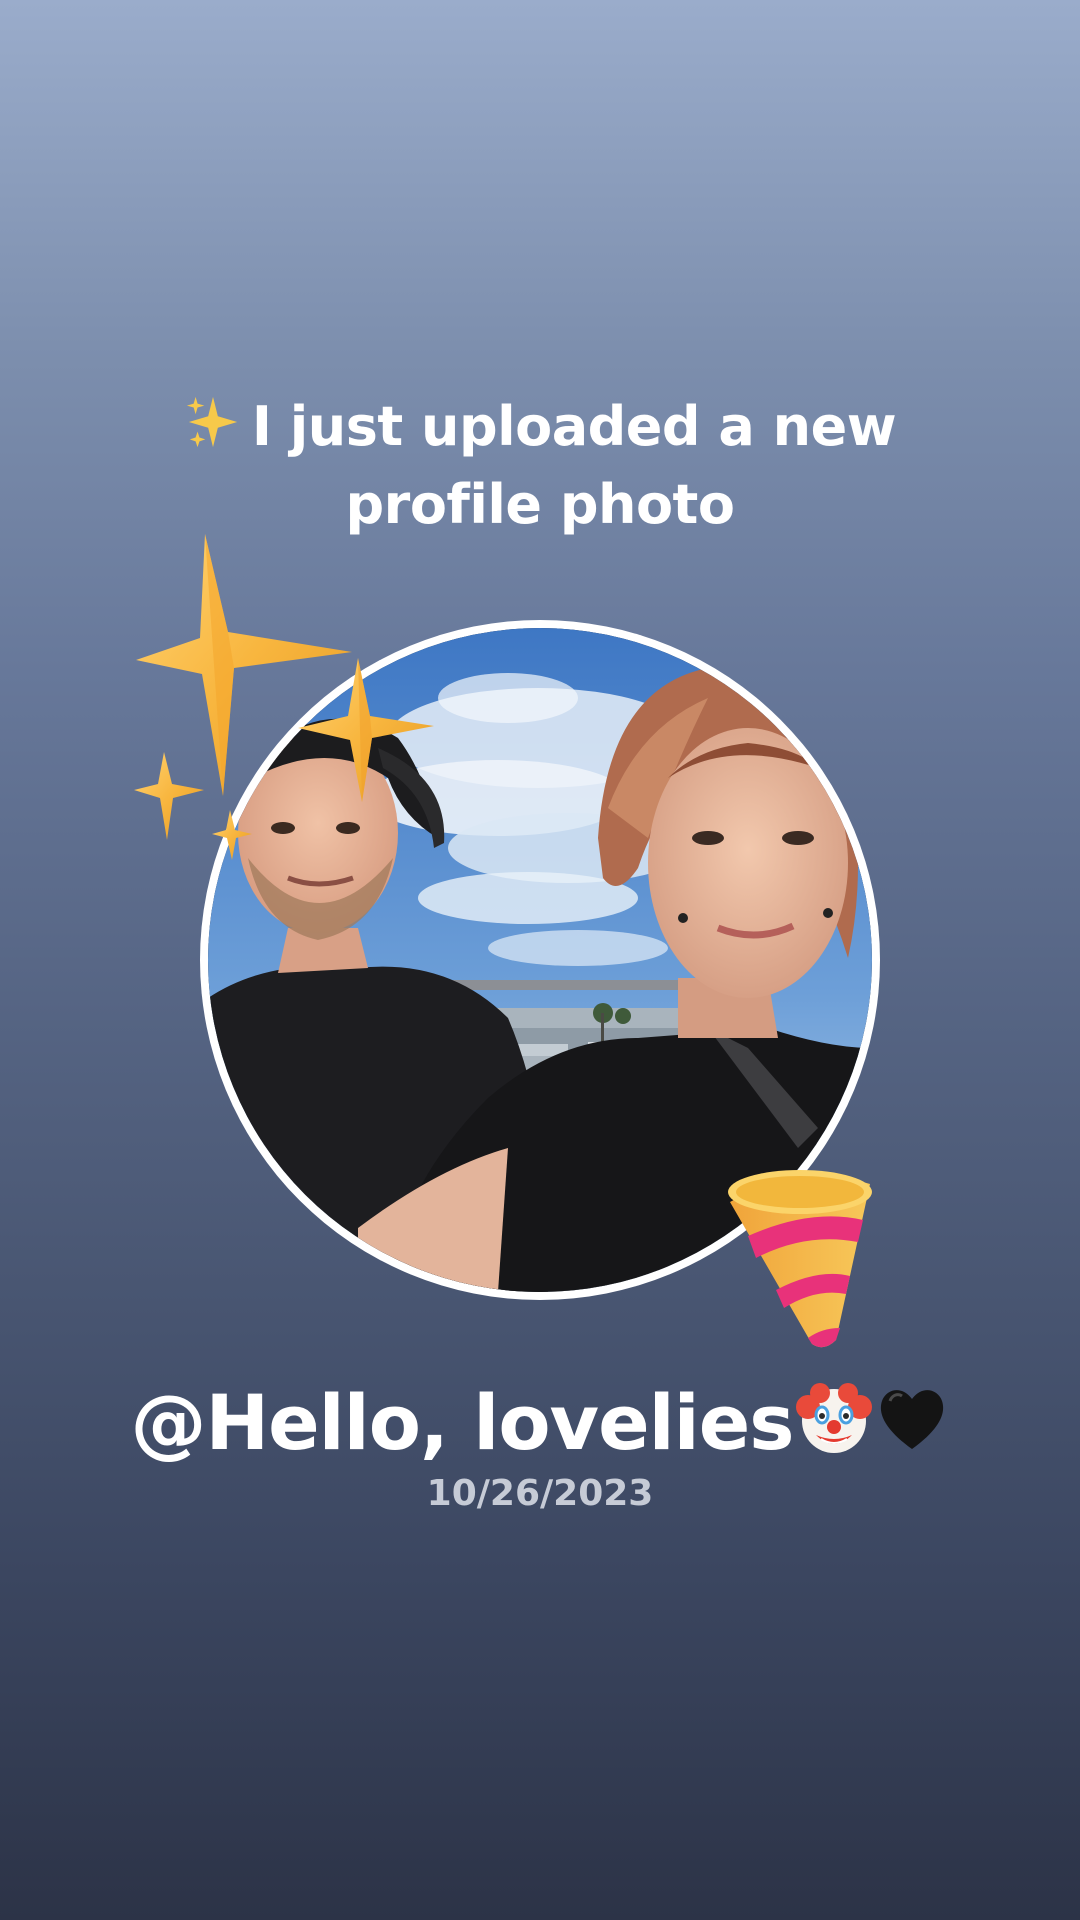 This screenshot has height=1920, width=1080. What do you see at coordinates (911, 1419) in the screenshot?
I see `black-heart-icon` at bounding box center [911, 1419].